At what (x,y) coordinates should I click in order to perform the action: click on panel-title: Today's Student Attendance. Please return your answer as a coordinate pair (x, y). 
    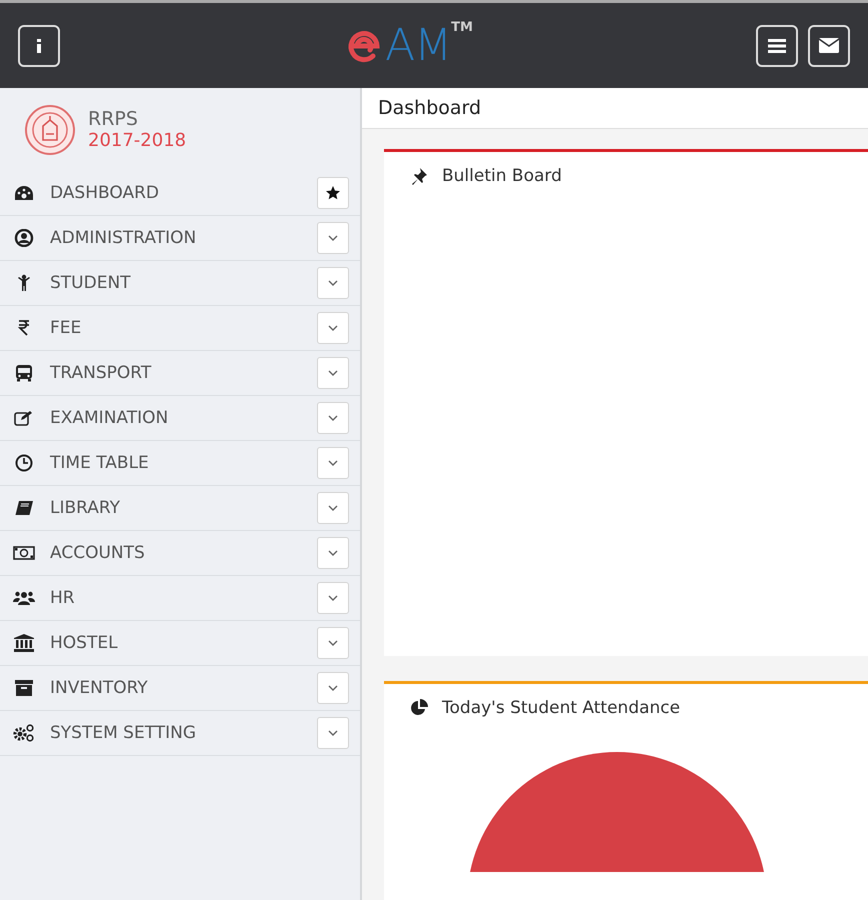
    Looking at the image, I should click on (561, 708).